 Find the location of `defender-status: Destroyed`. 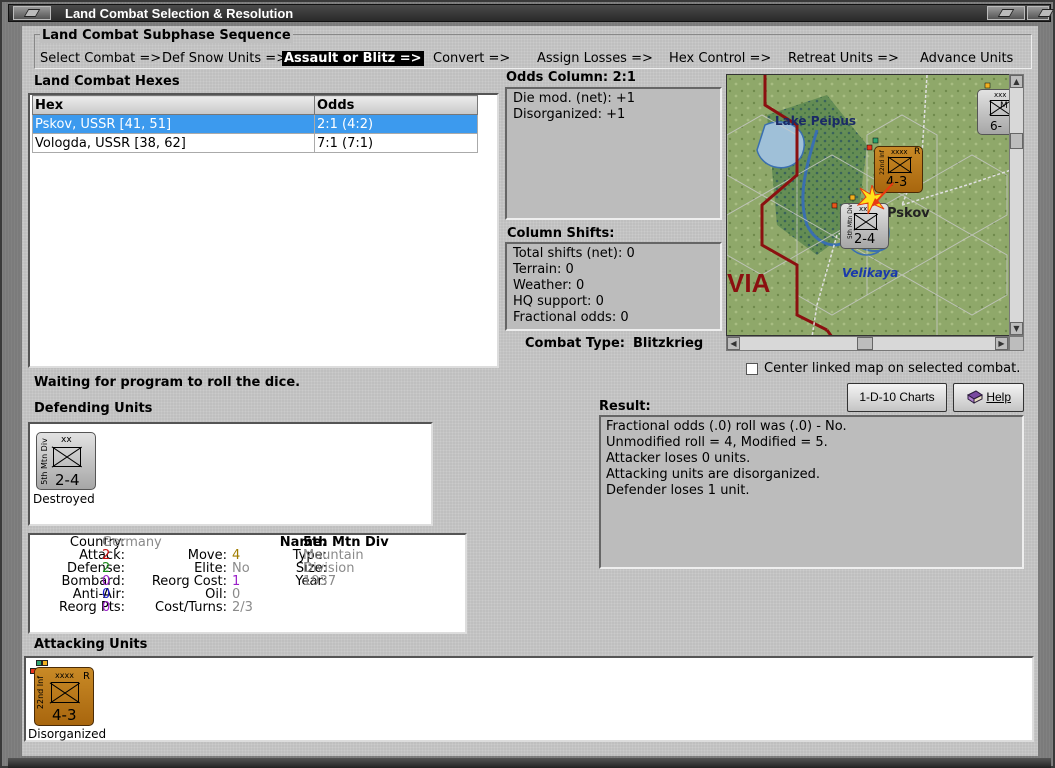

defender-status: Destroyed is located at coordinates (64, 499).